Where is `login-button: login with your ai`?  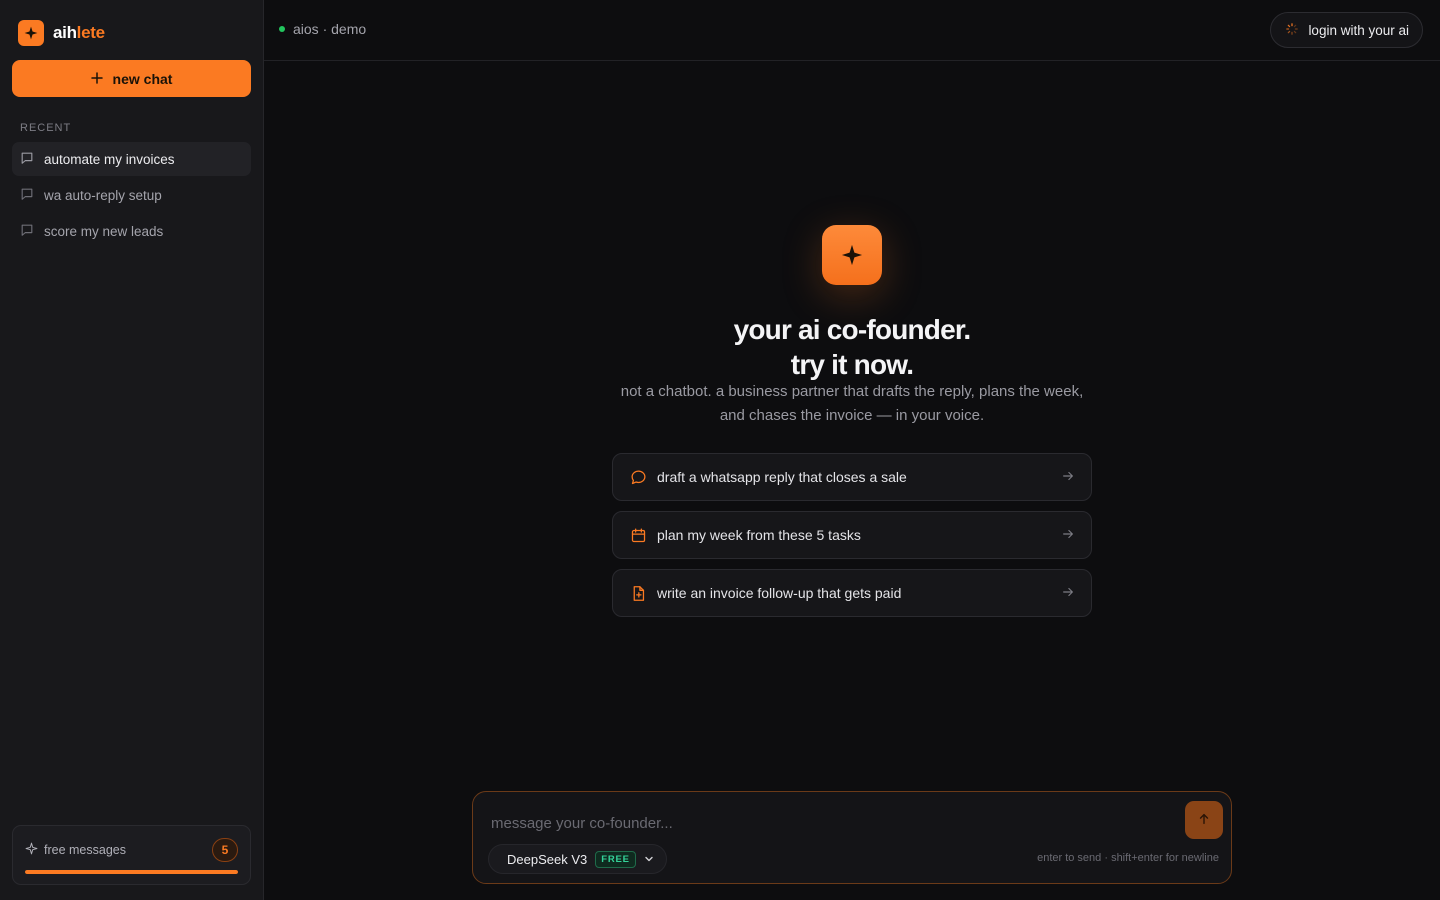
login-button: login with your ai is located at coordinates (1346, 30).